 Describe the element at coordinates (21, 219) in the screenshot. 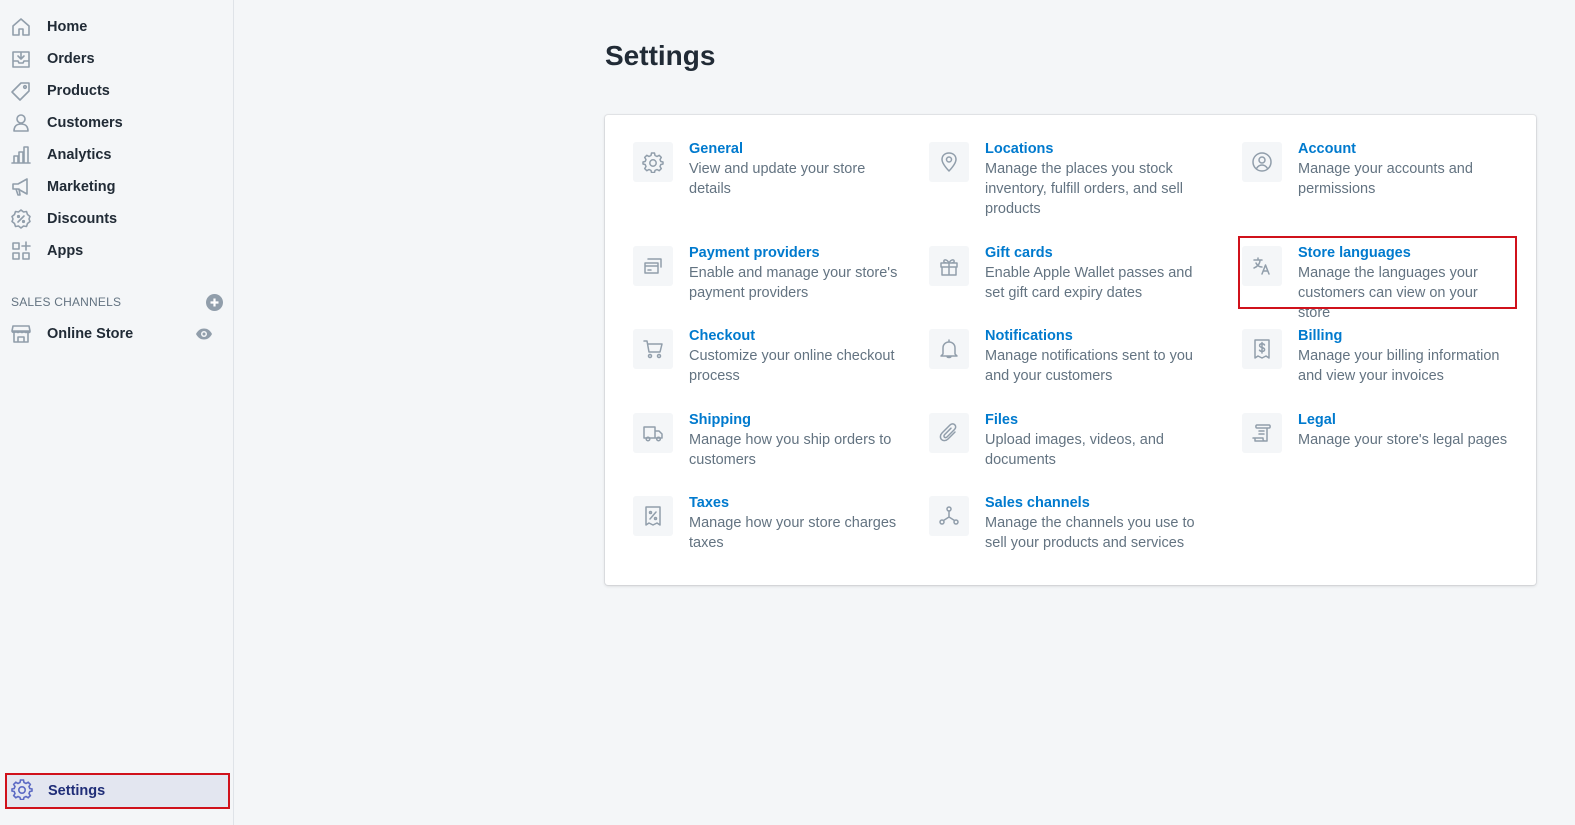

I see `discount-icon` at that location.